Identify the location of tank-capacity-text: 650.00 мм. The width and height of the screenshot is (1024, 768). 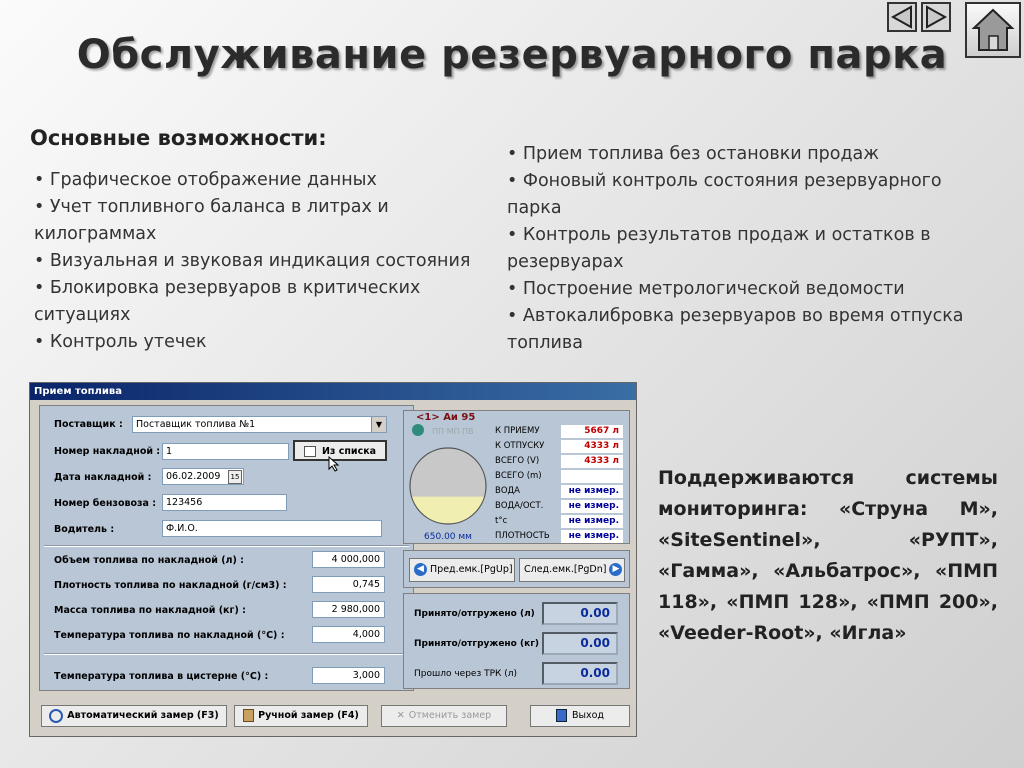
(448, 537).